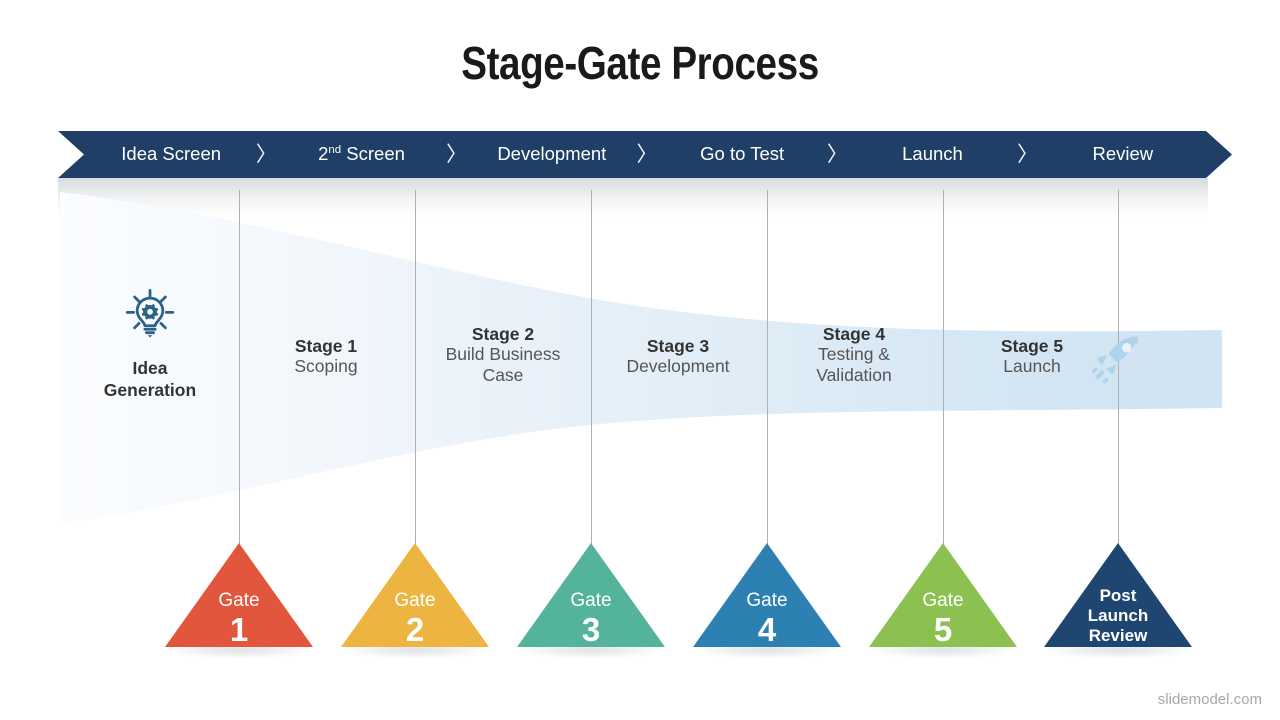  I want to click on gate-post-launch-review-line1: Post, so click(1118, 595).